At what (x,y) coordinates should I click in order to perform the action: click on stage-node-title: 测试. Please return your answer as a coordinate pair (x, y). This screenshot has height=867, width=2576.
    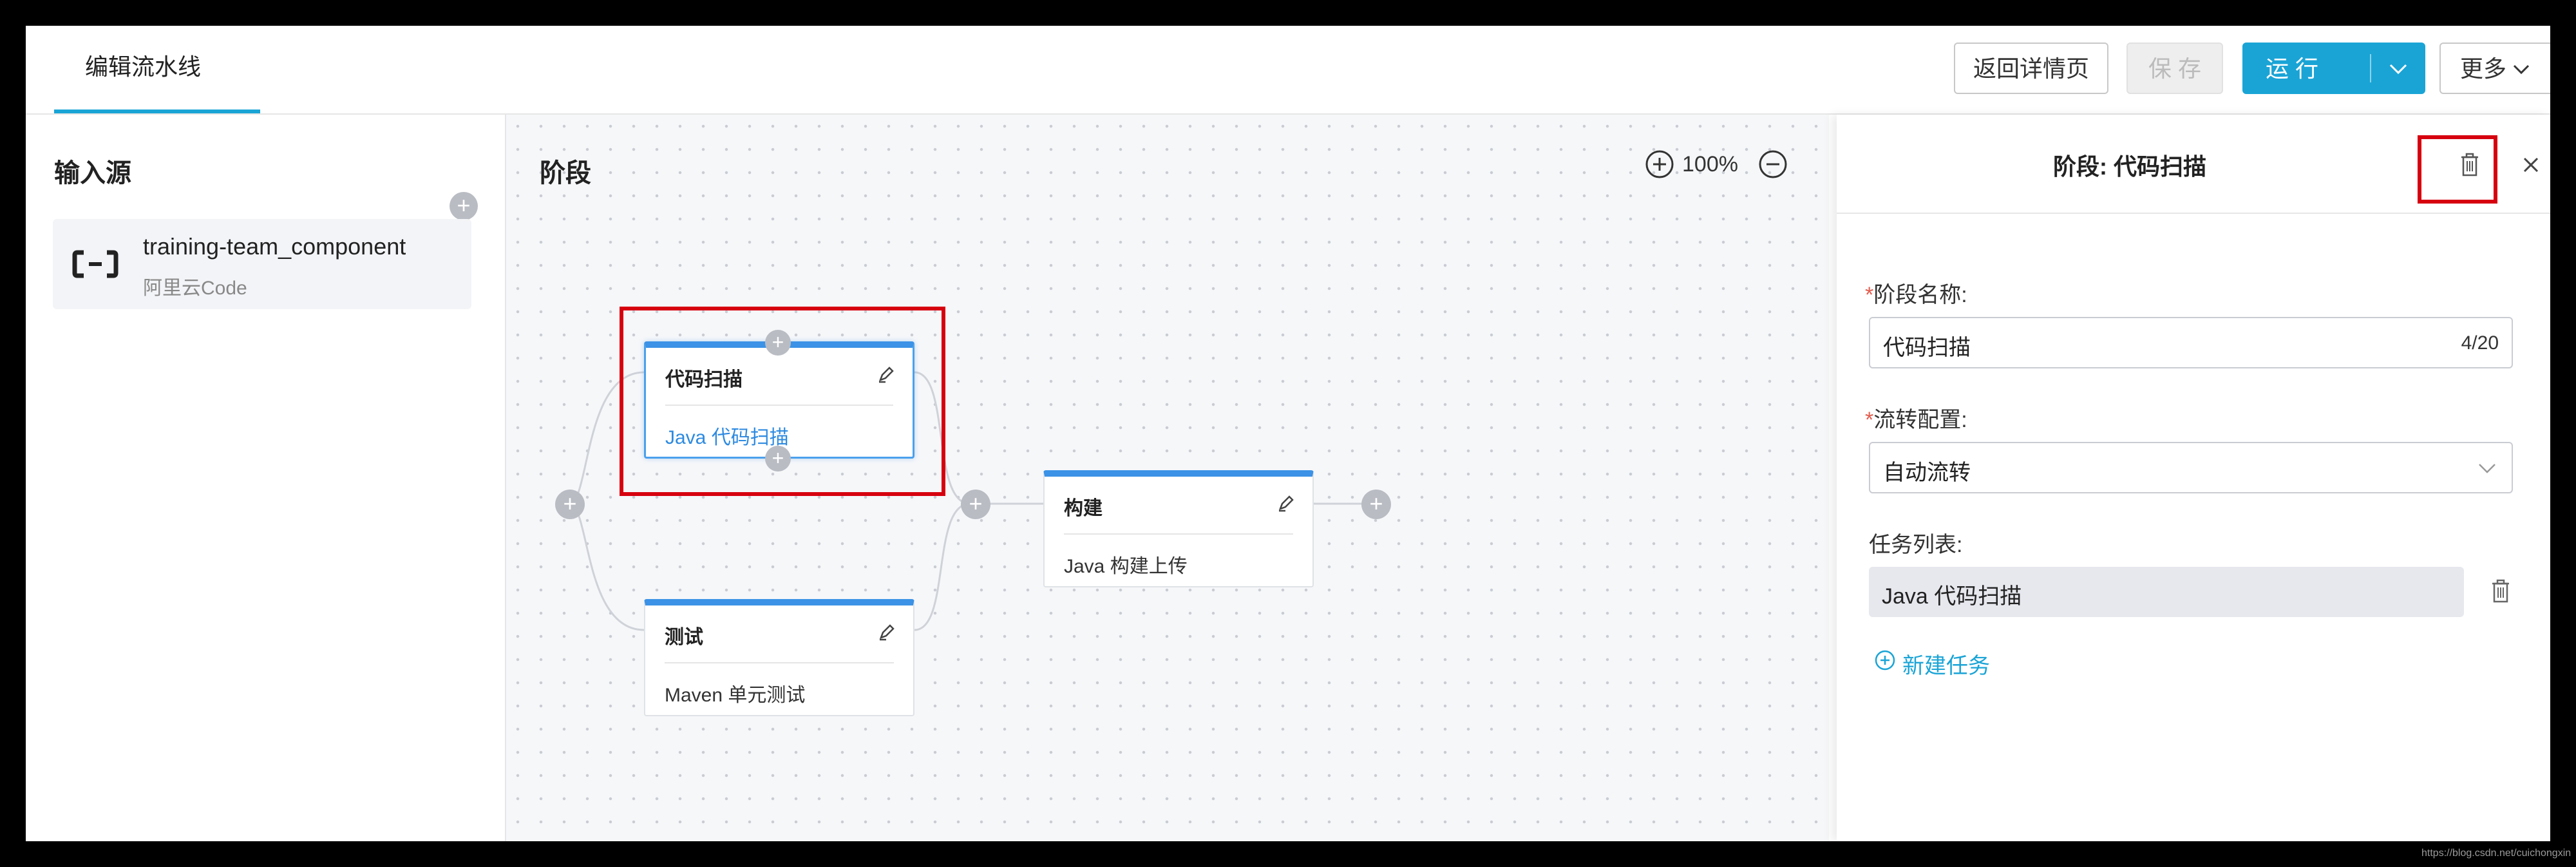
    Looking at the image, I should click on (684, 638).